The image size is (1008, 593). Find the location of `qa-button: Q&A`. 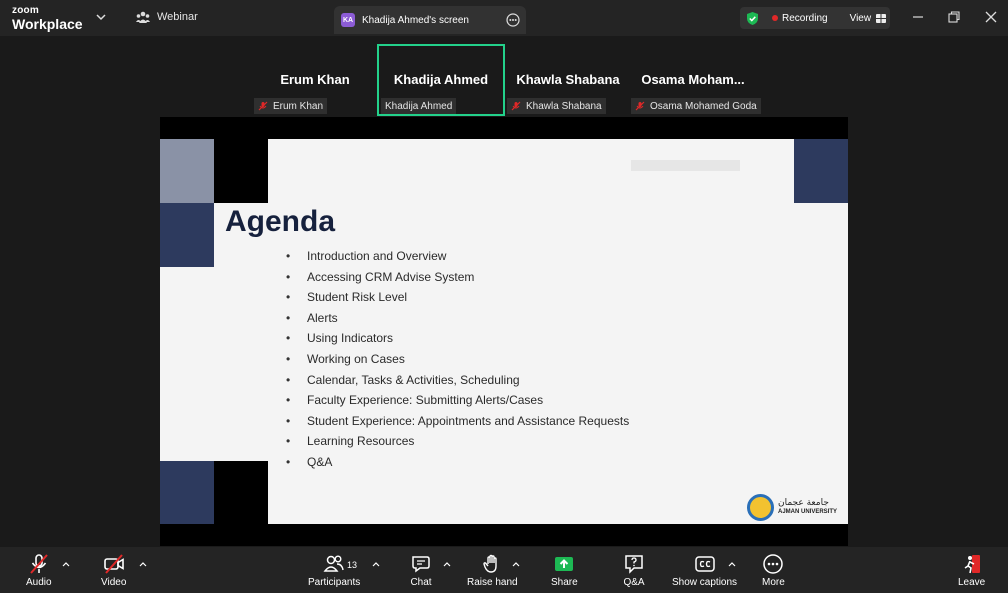

qa-button: Q&A is located at coordinates (634, 570).